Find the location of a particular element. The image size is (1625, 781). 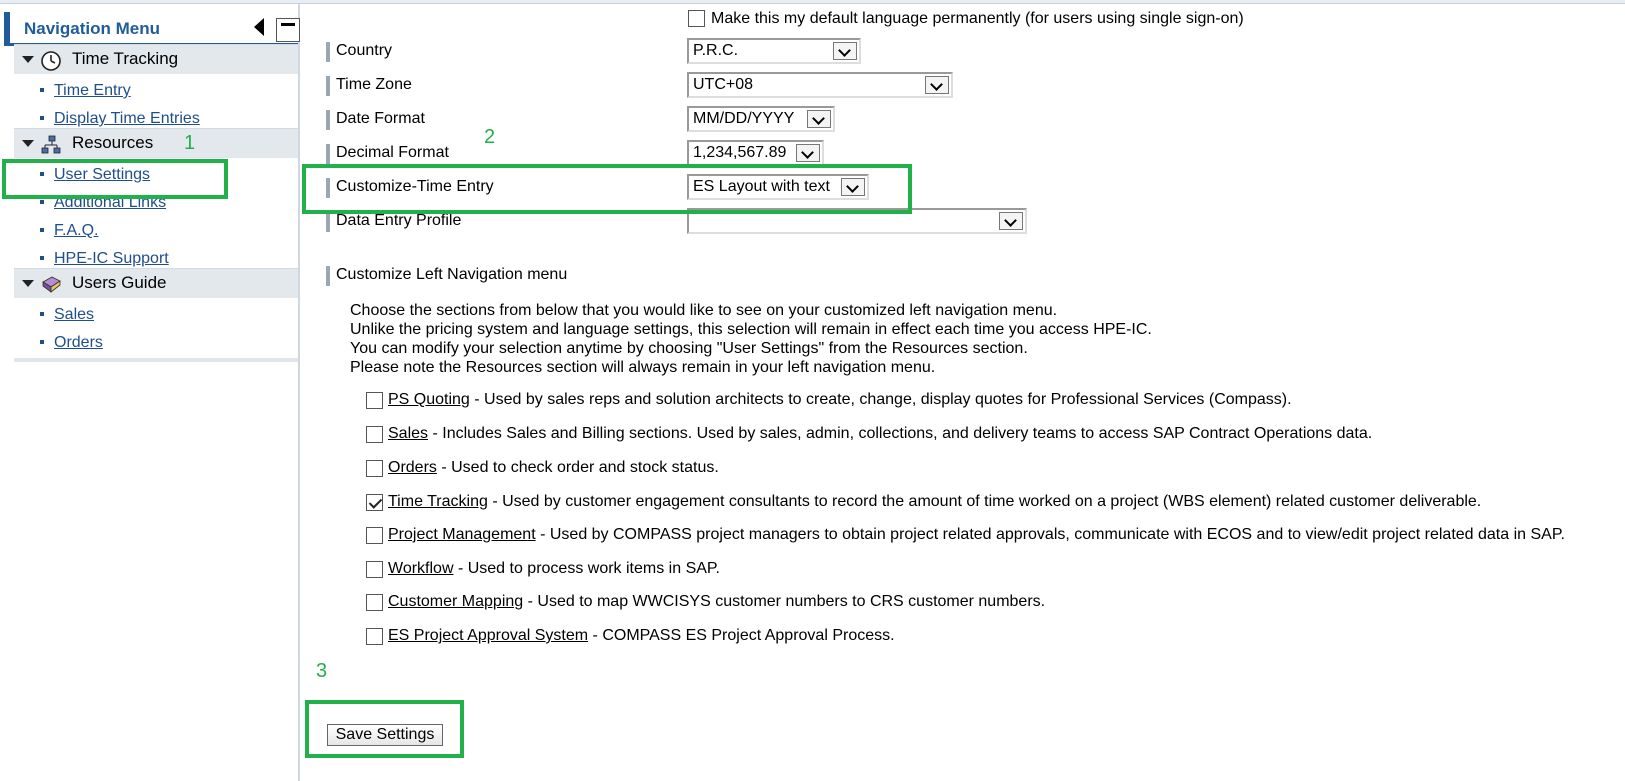

time-tracking-checkbox is located at coordinates (374, 502).